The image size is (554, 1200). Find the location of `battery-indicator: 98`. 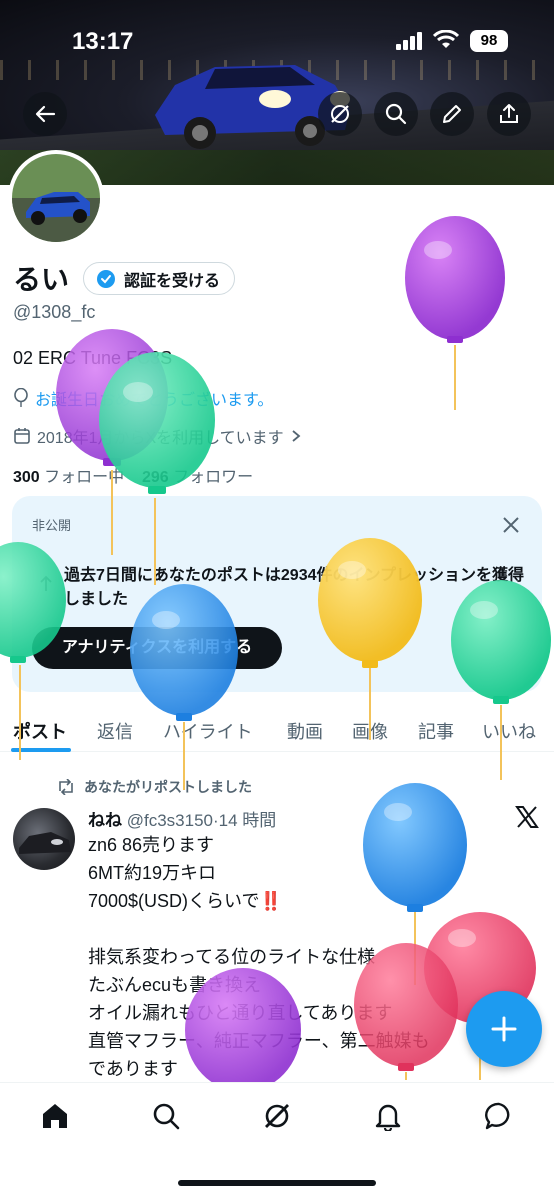

battery-indicator: 98 is located at coordinates (489, 41).